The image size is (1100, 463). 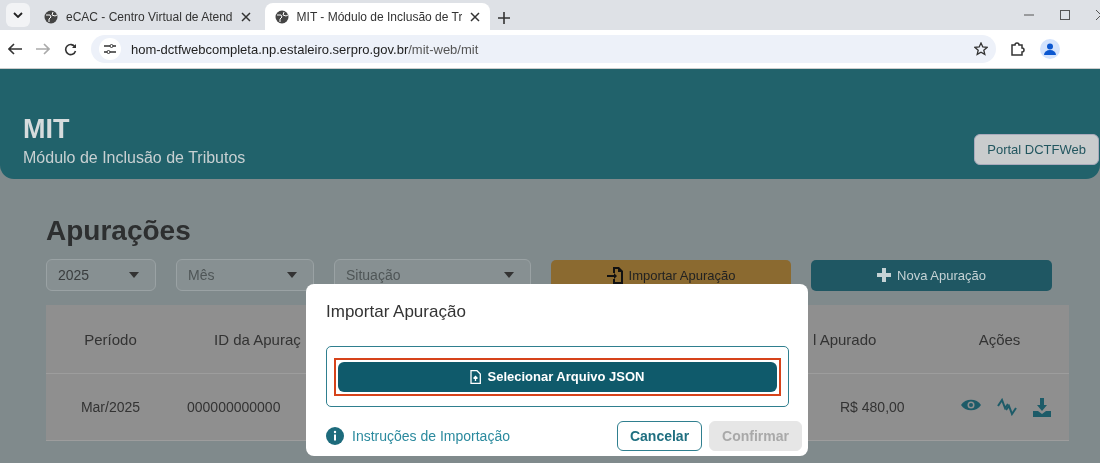 What do you see at coordinates (335, 436) in the screenshot?
I see `info-icon` at bounding box center [335, 436].